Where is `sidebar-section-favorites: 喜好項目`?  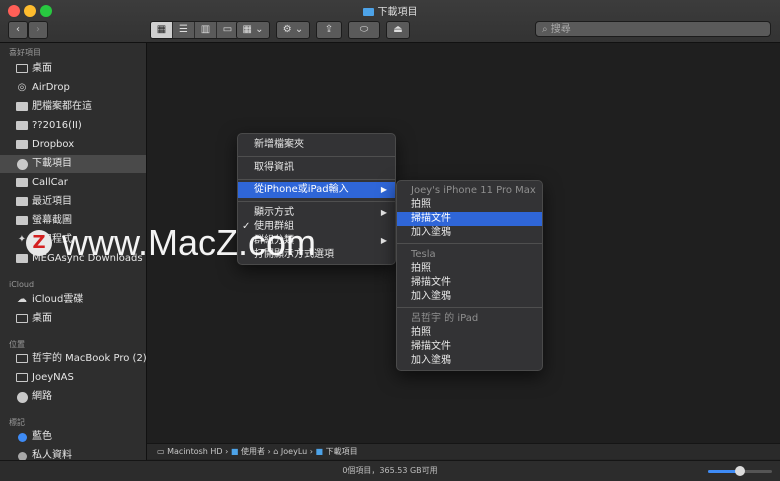 sidebar-section-favorites: 喜好項目 is located at coordinates (25, 52).